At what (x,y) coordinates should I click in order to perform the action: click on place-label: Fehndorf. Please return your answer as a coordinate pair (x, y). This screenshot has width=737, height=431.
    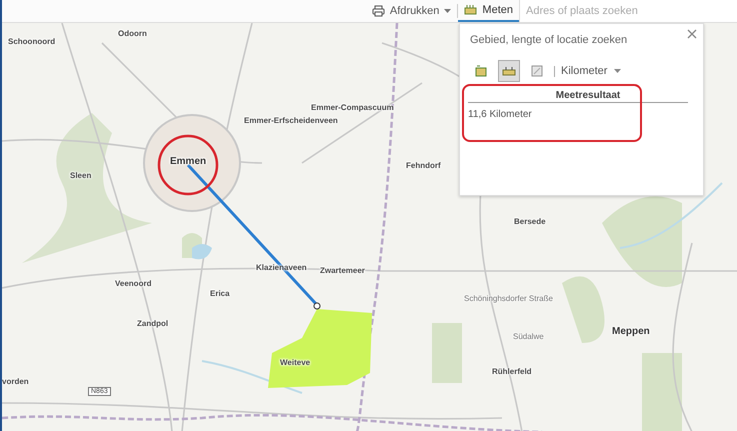
    Looking at the image, I should click on (423, 165).